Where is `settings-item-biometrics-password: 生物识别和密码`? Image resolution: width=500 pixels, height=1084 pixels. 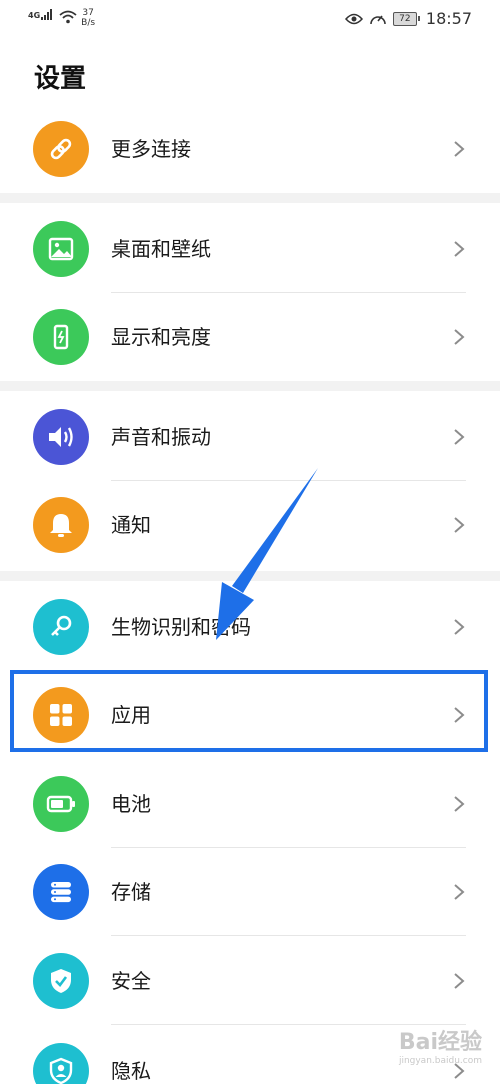 settings-item-biometrics-password: 生物识别和密码 is located at coordinates (250, 627).